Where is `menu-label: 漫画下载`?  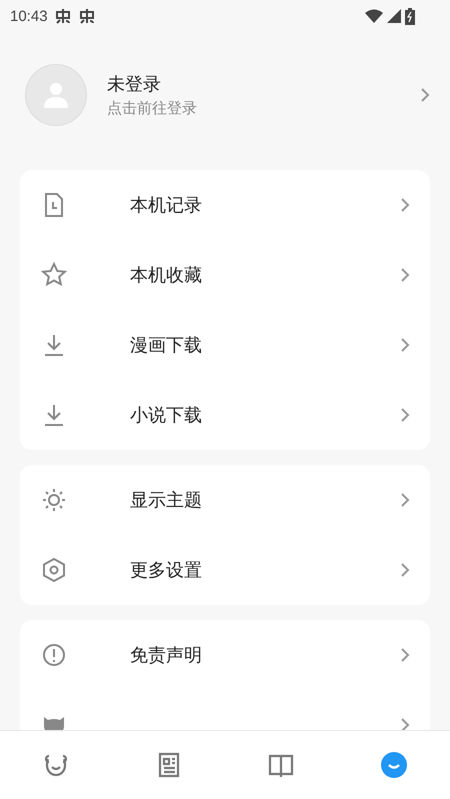
menu-label: 漫画下载 is located at coordinates (166, 345).